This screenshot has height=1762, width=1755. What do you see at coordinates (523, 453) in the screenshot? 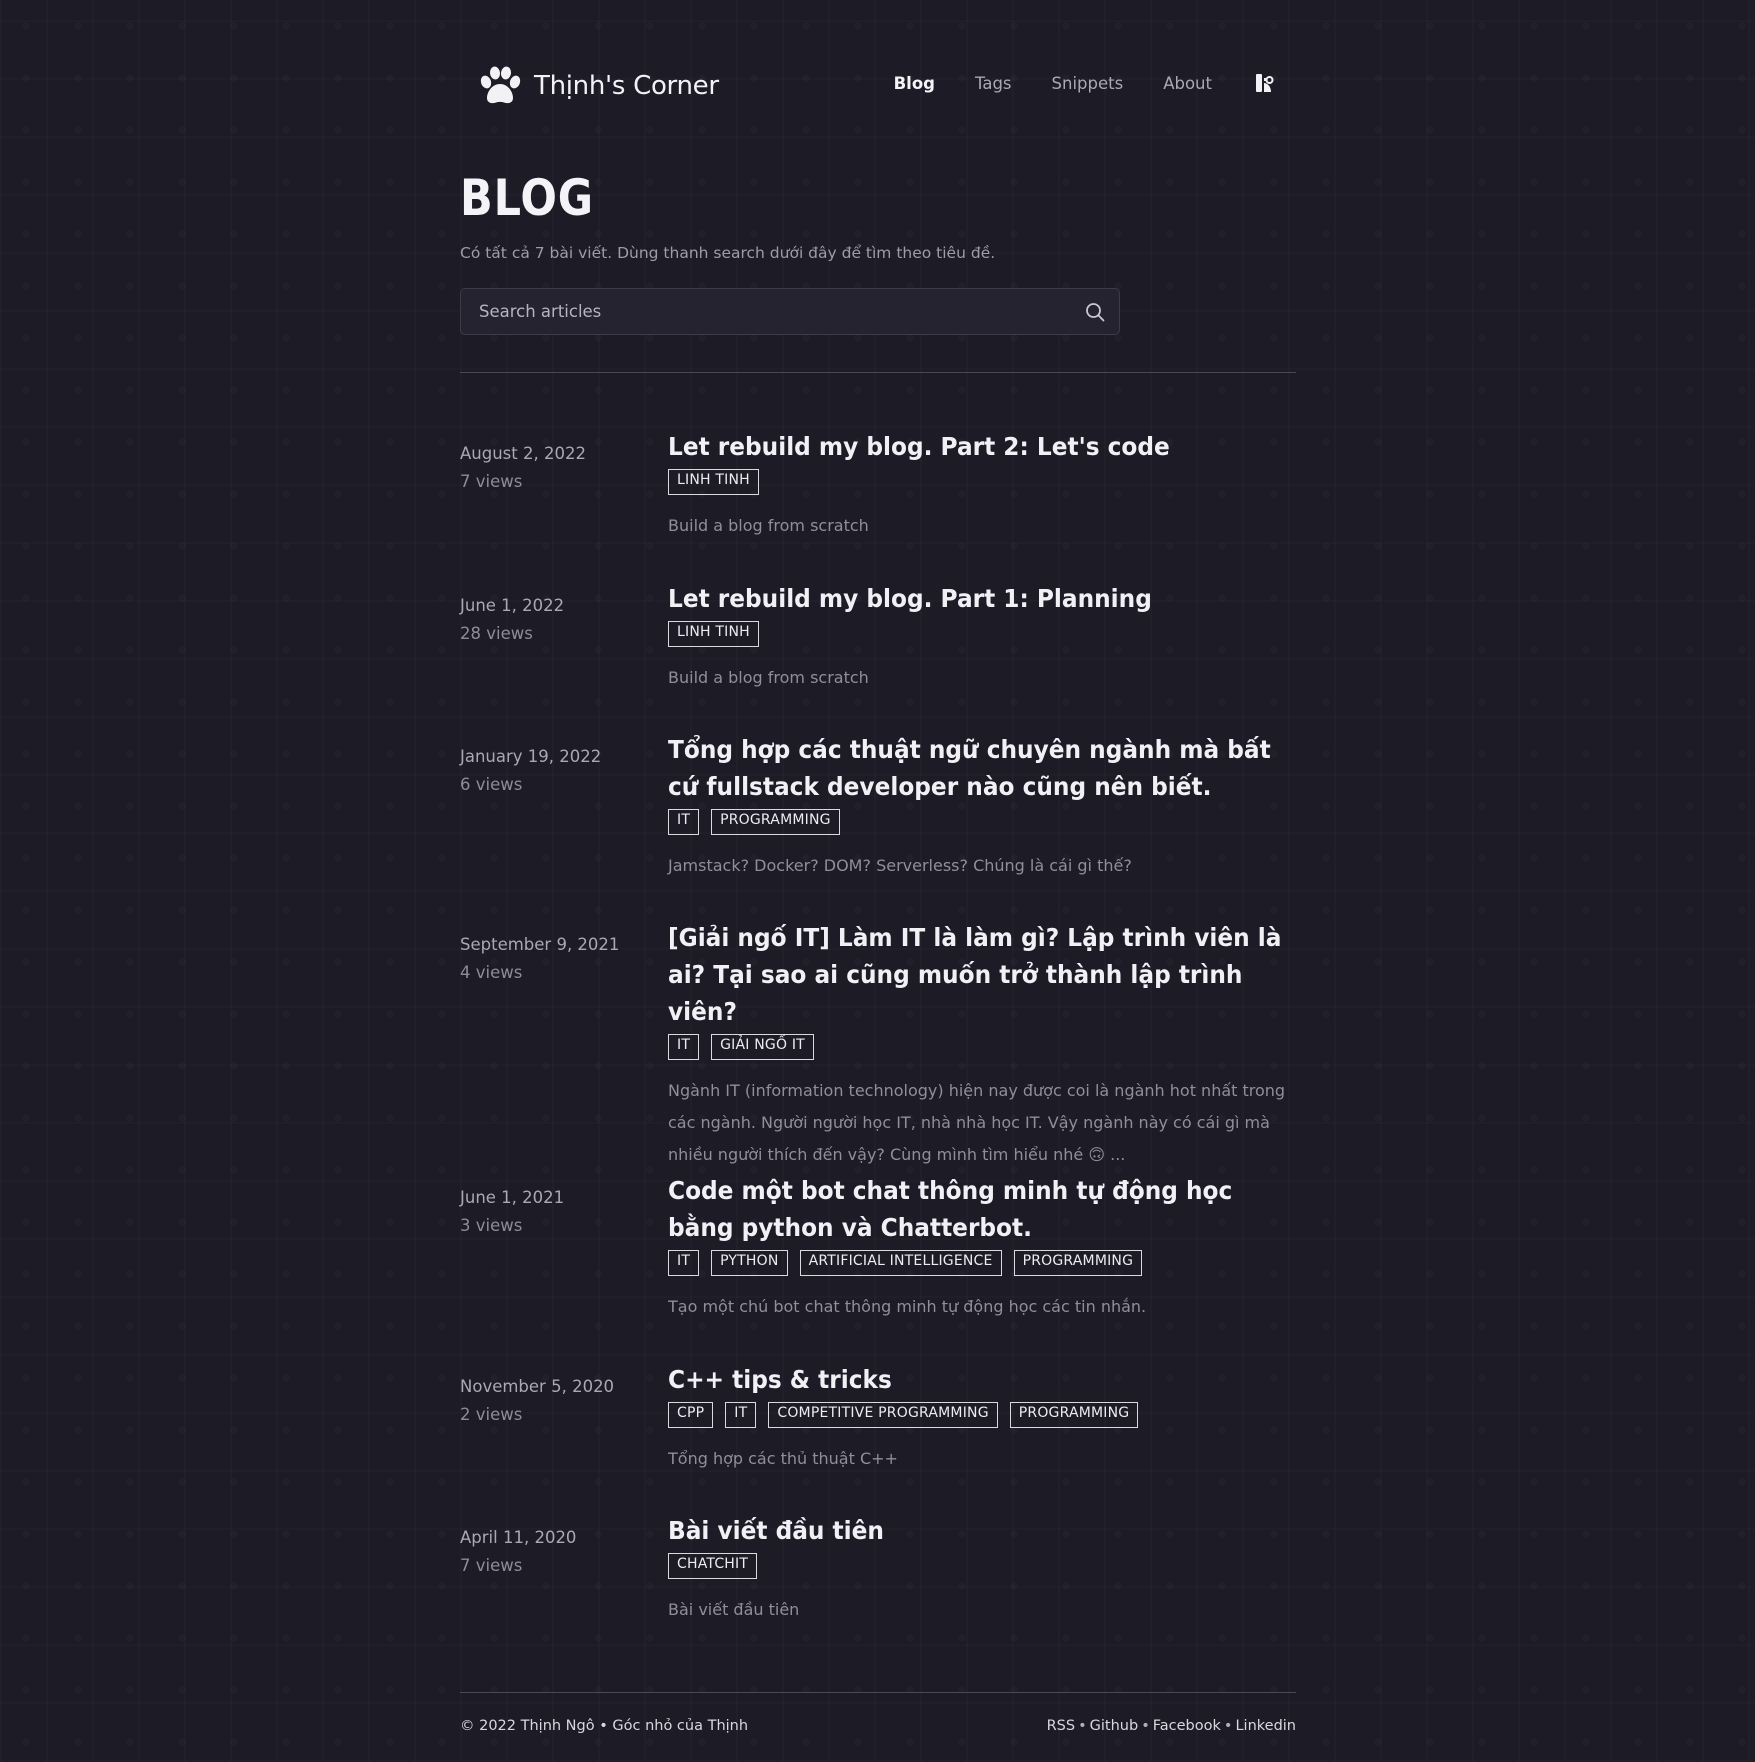
I see `post-date: August 2, 2022` at bounding box center [523, 453].